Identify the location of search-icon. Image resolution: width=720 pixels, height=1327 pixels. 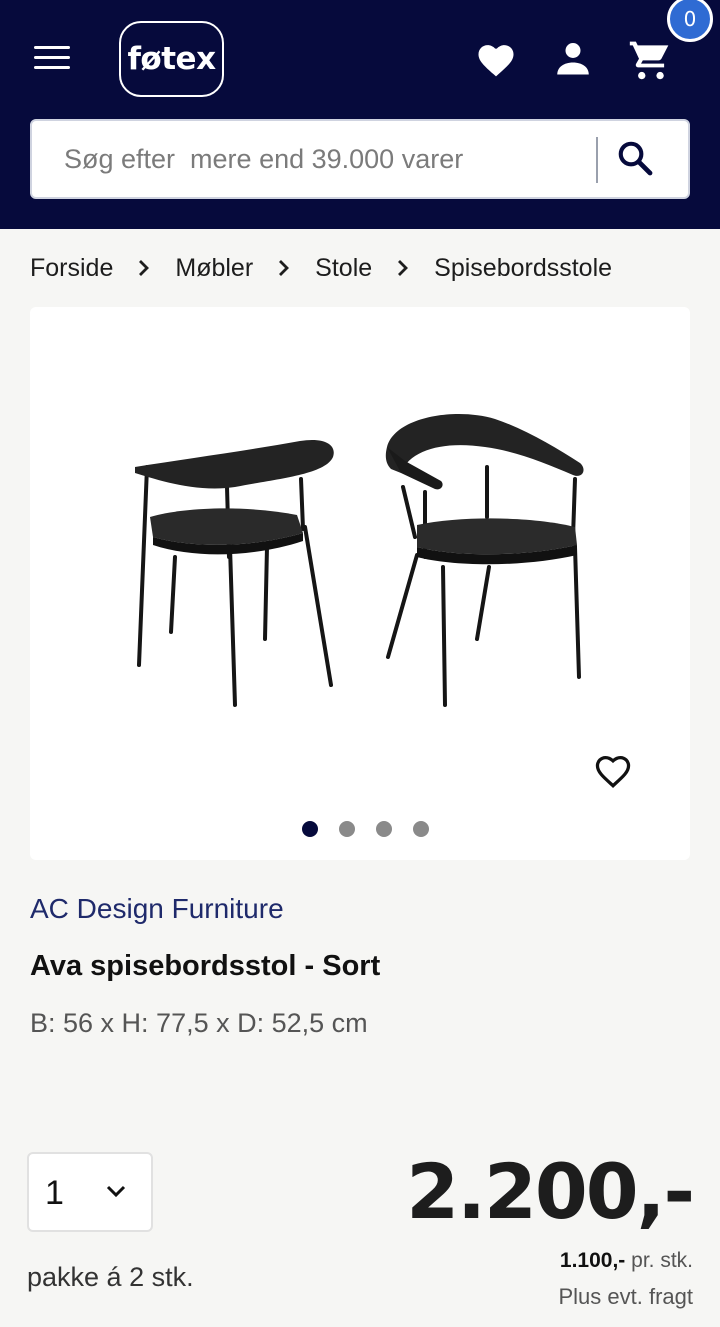
(635, 158).